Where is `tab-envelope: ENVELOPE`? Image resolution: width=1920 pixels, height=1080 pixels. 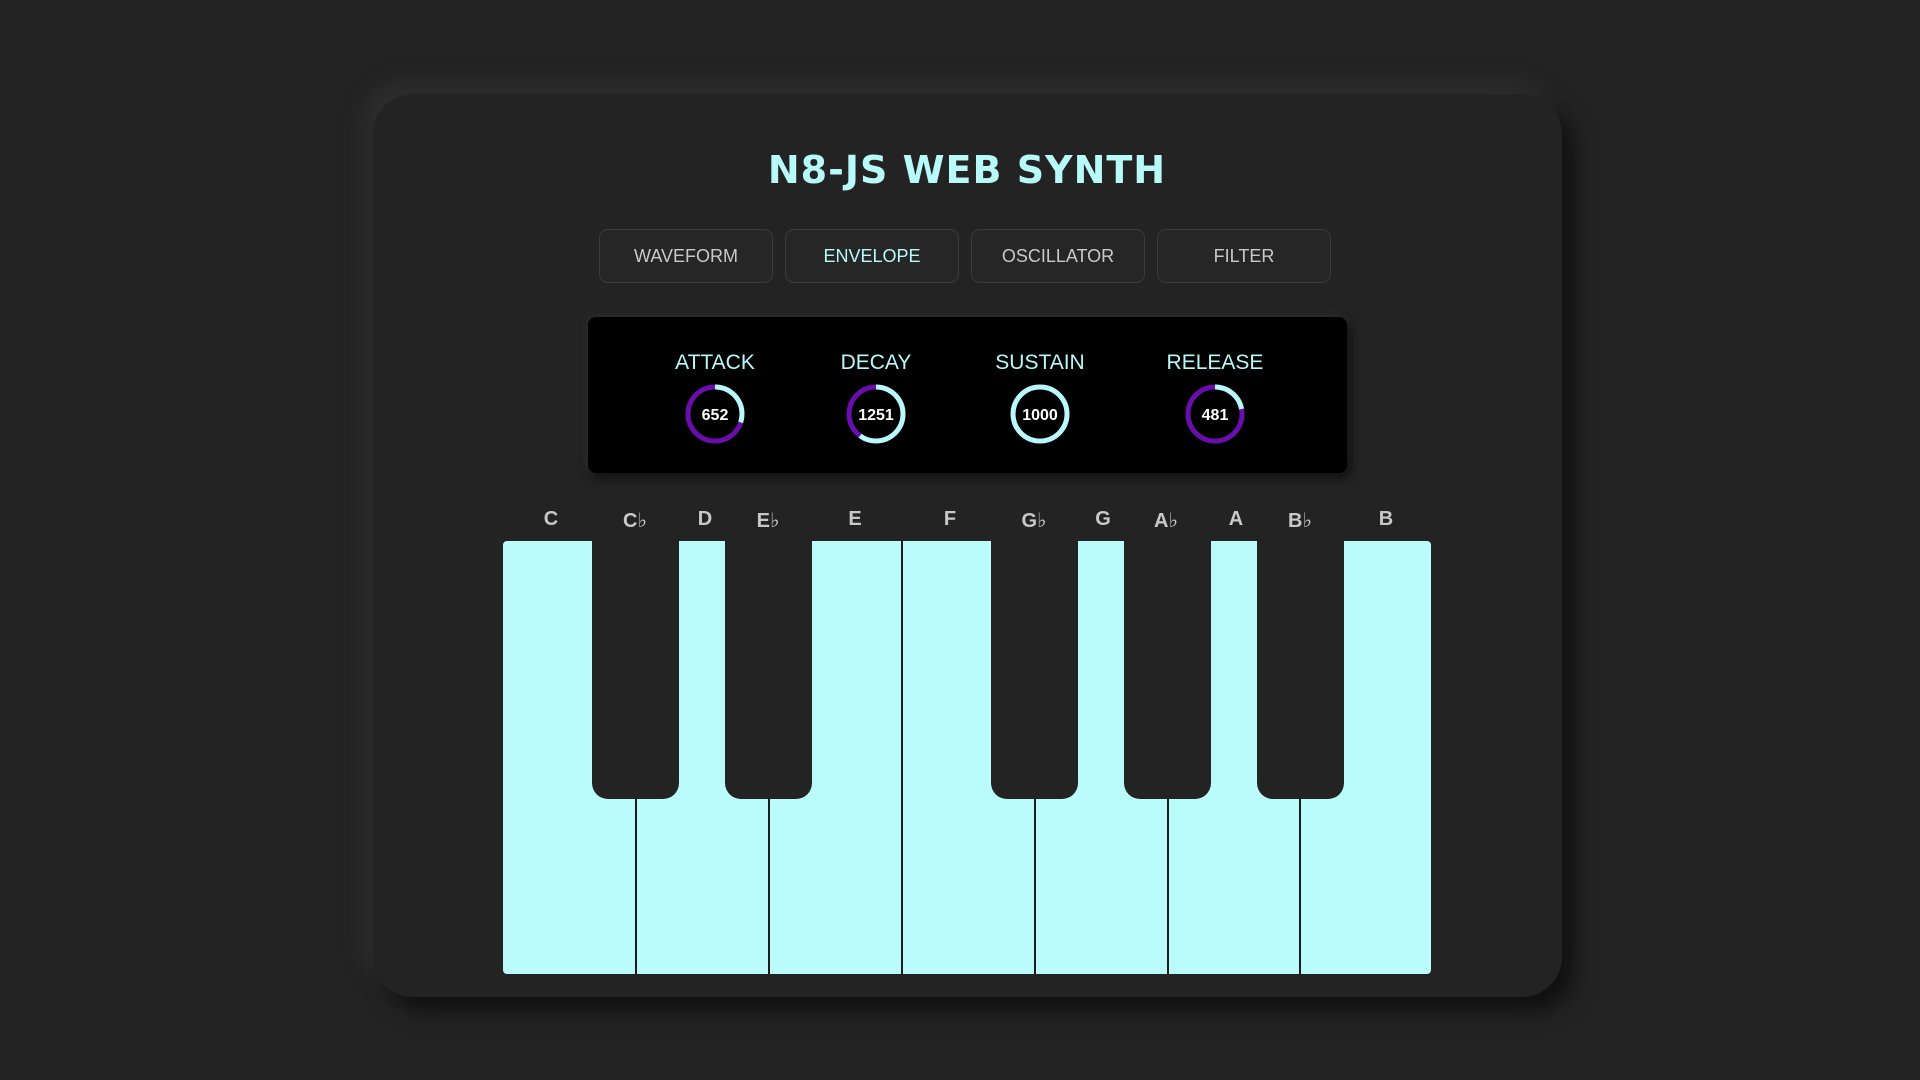
tab-envelope: ENVELOPE is located at coordinates (872, 256).